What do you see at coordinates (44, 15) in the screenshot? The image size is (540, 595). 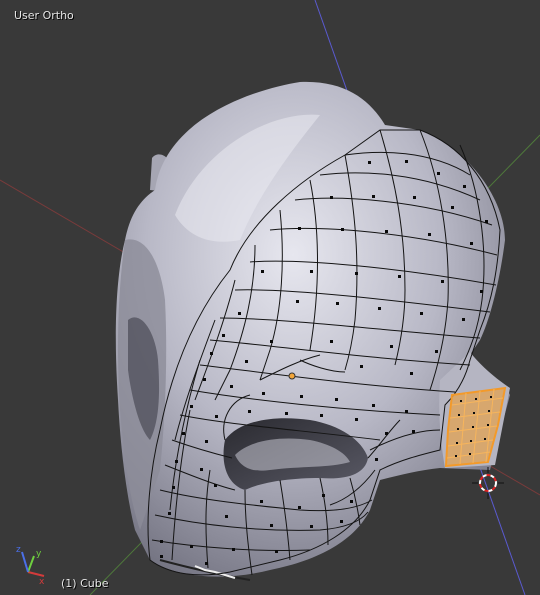 I see `view-name-label: User Ortho` at bounding box center [44, 15].